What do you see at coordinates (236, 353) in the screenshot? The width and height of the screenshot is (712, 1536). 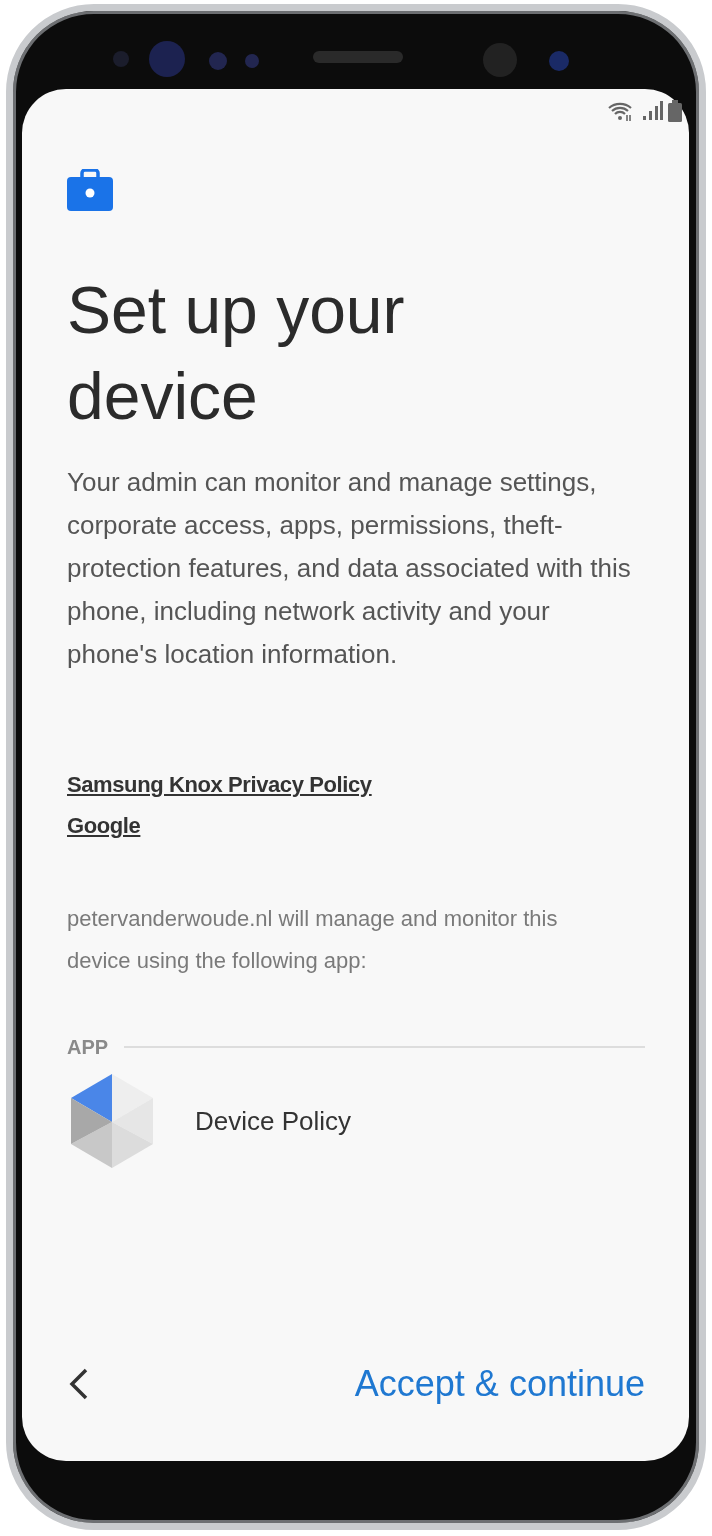 I see `page-title: Set up your device` at bounding box center [236, 353].